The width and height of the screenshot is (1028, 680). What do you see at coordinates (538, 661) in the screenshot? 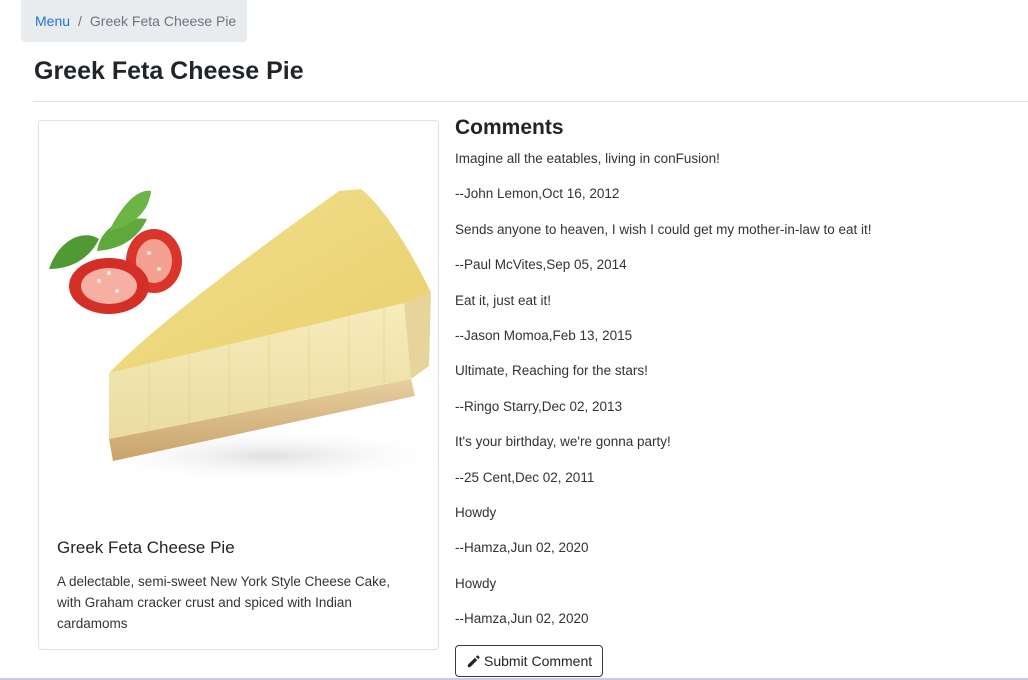
I see `submit-comment-label: Submit Comment` at bounding box center [538, 661].